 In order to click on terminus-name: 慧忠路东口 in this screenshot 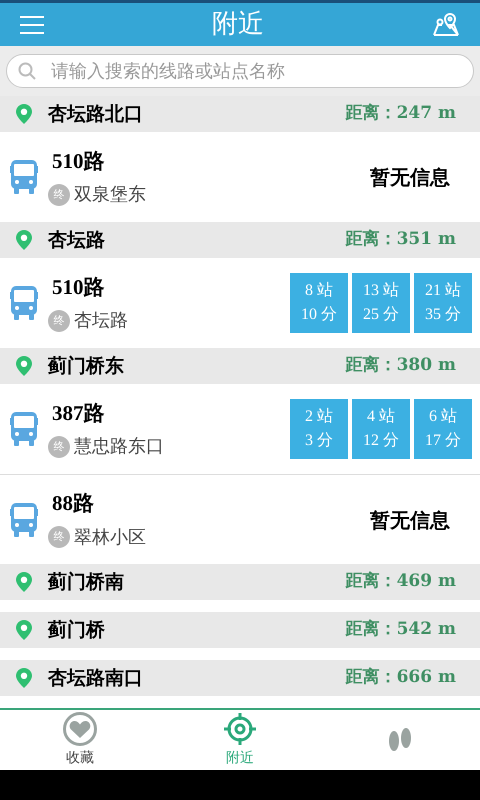, I will do `click(119, 447)`.